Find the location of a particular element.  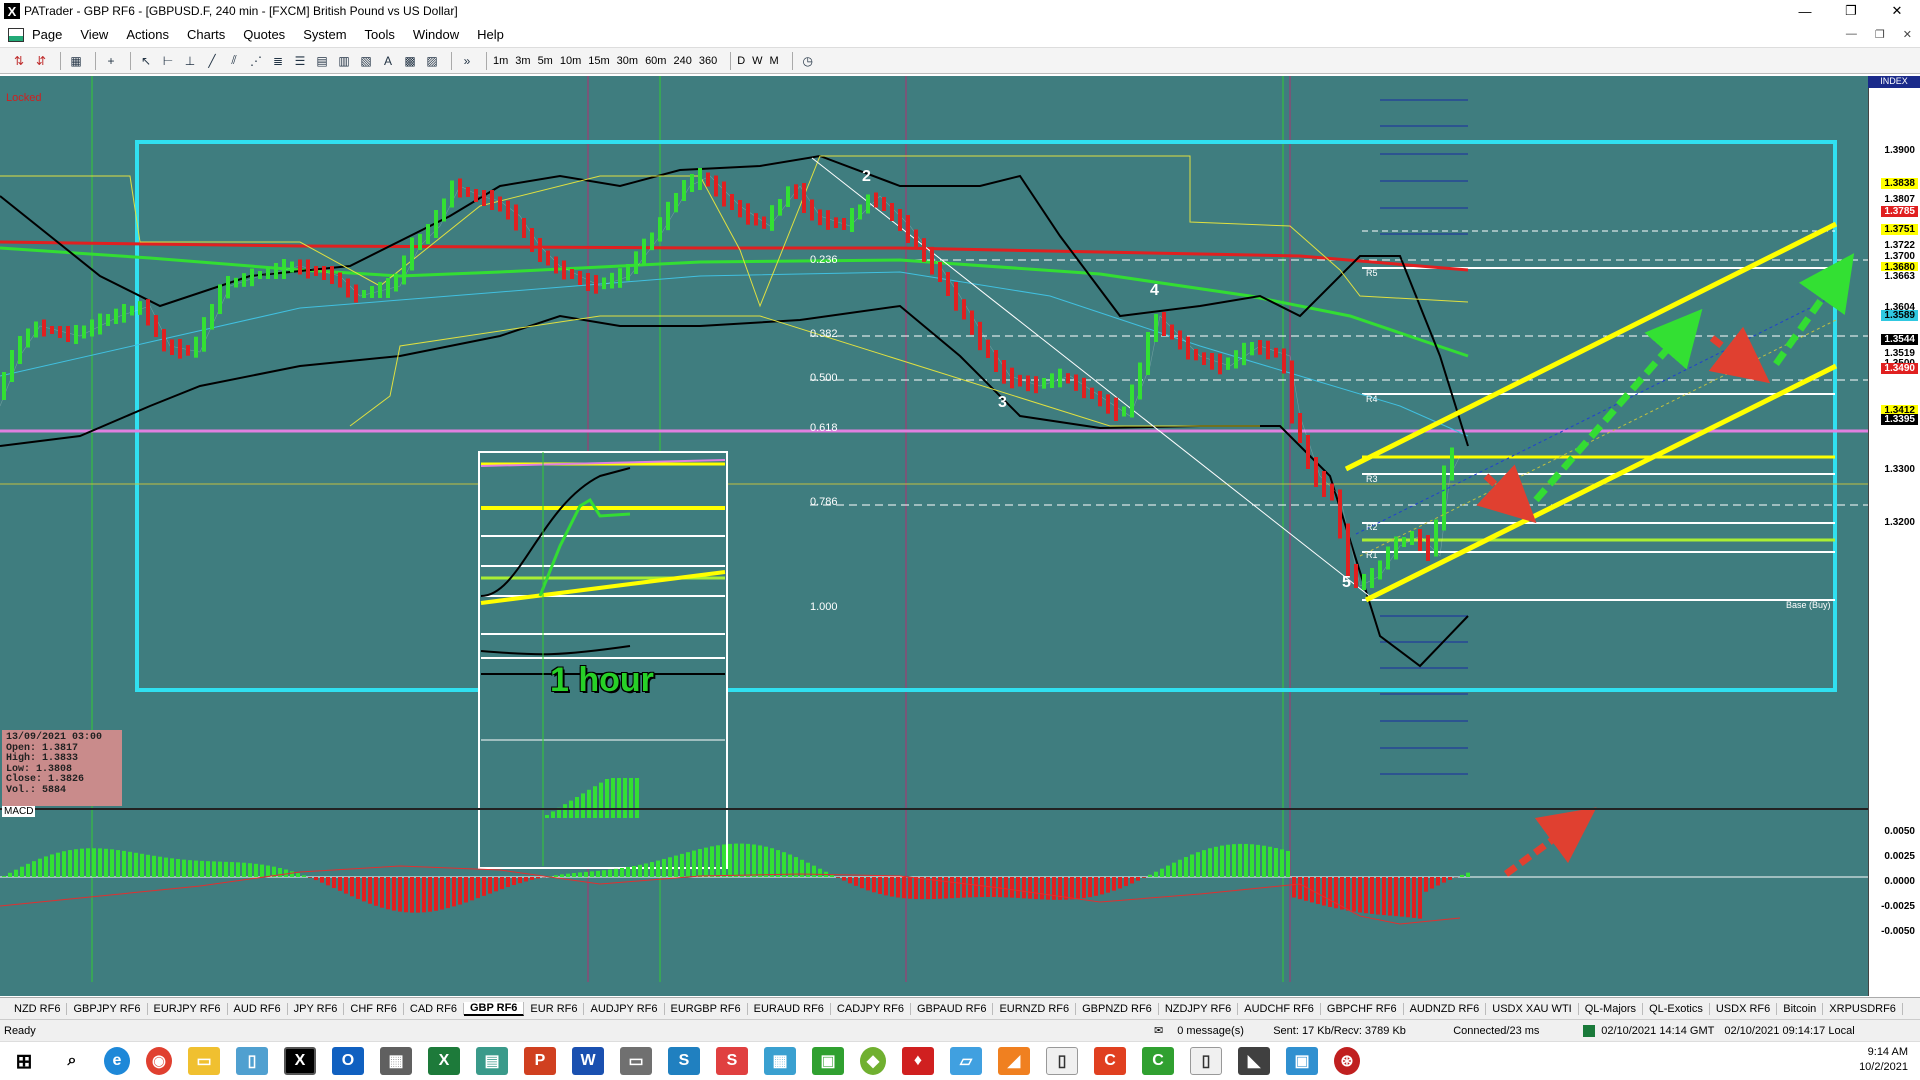

symbol-tab: CADJPY RF6 is located at coordinates (871, 1008).